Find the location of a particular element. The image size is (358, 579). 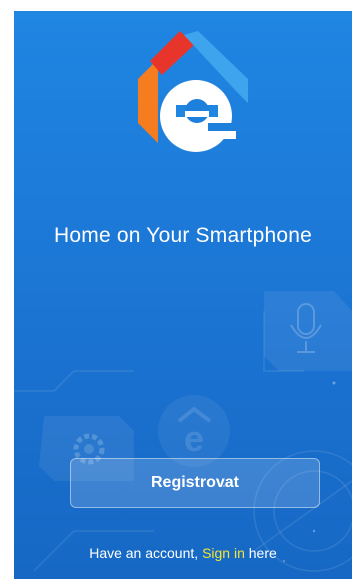

ghost-logo-icon: e is located at coordinates (194, 431).